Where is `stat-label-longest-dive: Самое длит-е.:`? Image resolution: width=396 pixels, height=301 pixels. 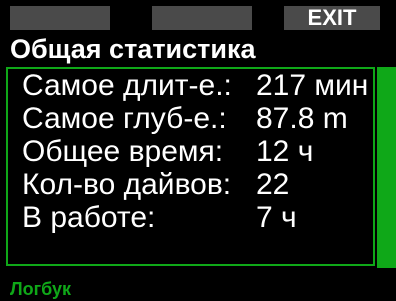 stat-label-longest-dive: Самое длит-е.: is located at coordinates (127, 85).